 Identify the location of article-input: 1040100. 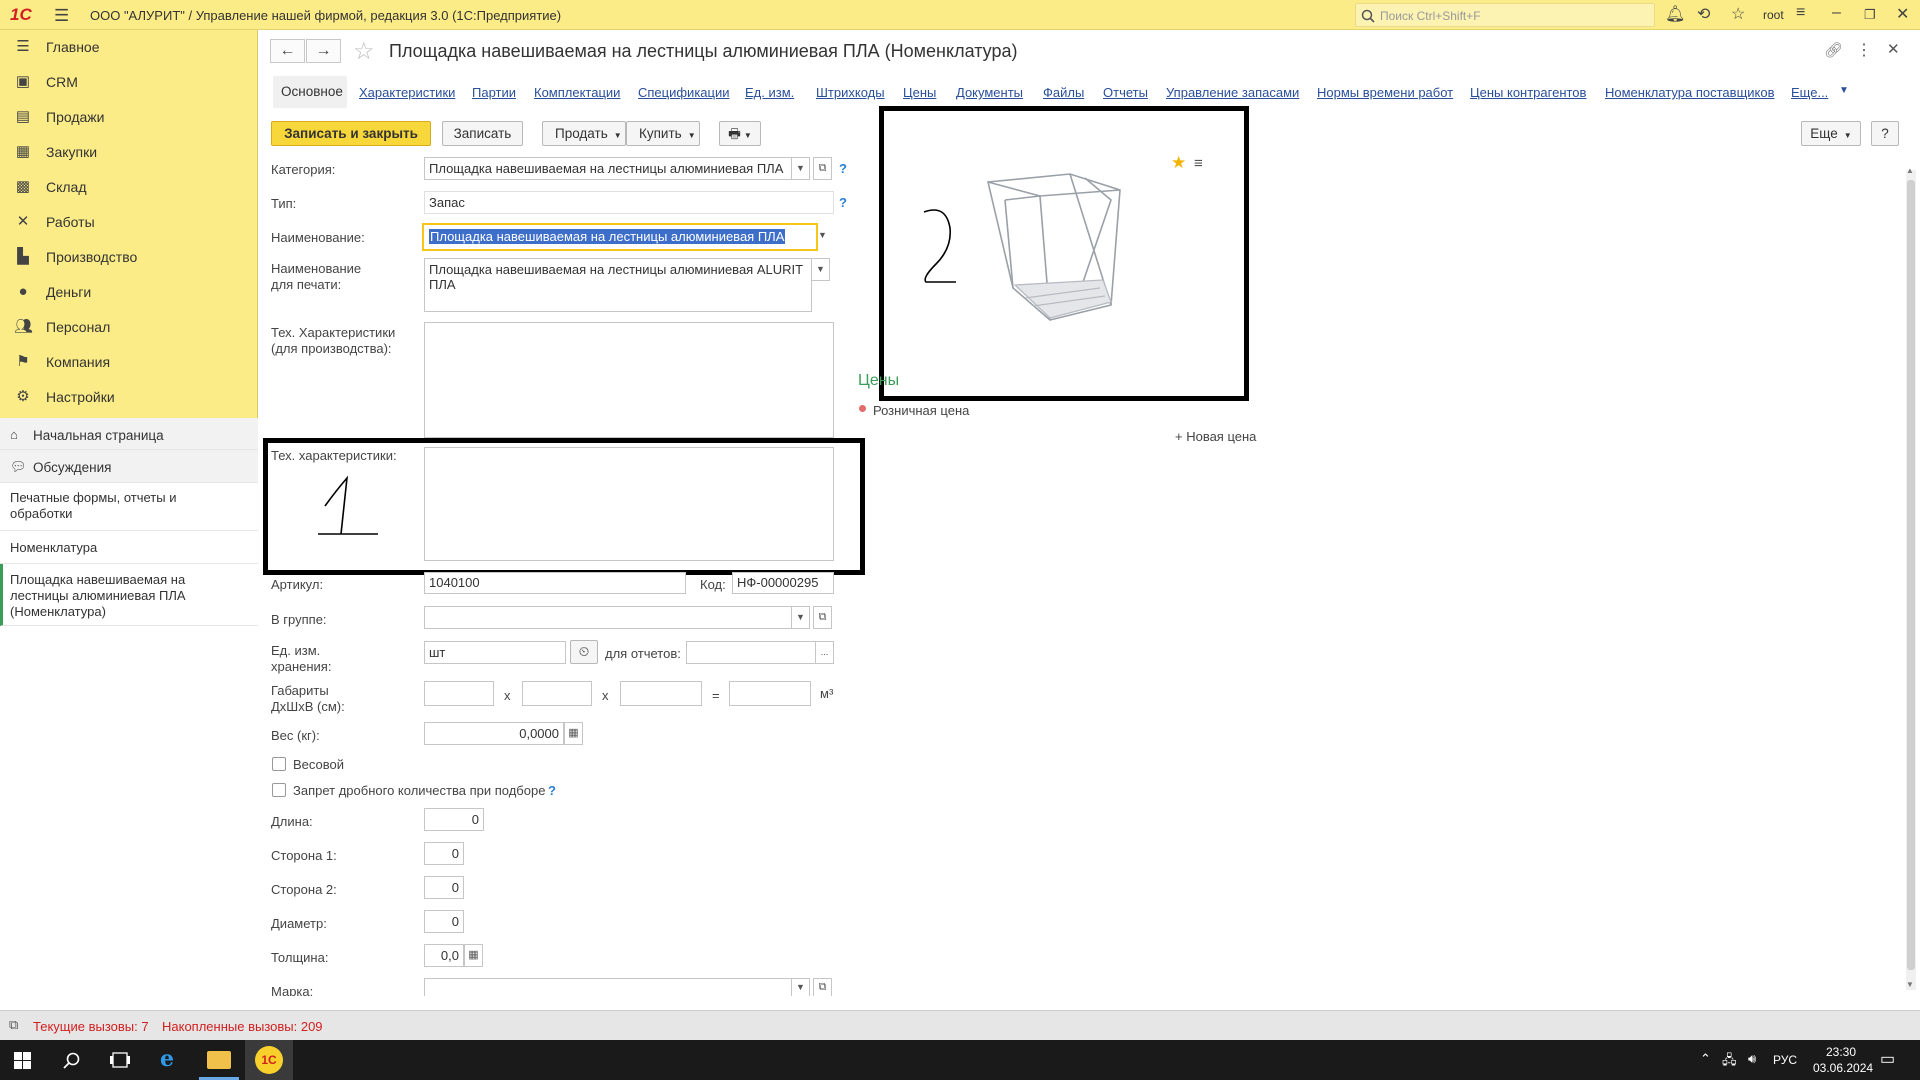
(555, 583).